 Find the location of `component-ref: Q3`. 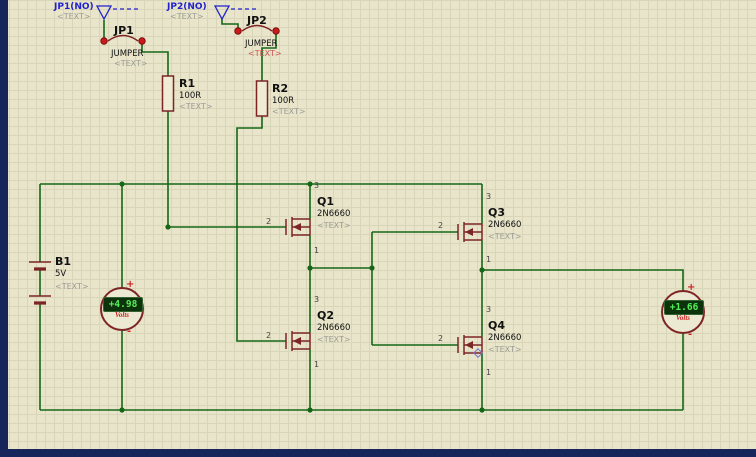

component-ref: Q3 is located at coordinates (496, 212).